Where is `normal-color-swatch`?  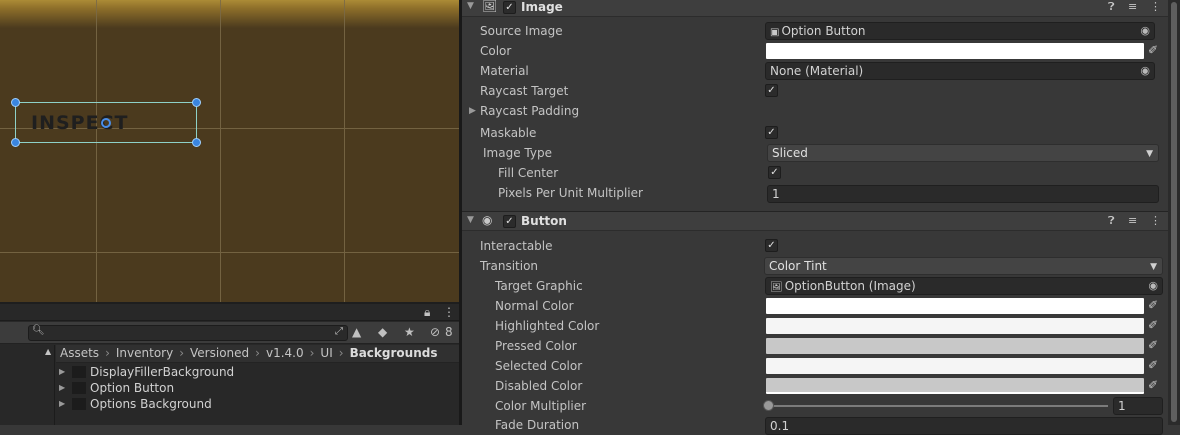 normal-color-swatch is located at coordinates (955, 306).